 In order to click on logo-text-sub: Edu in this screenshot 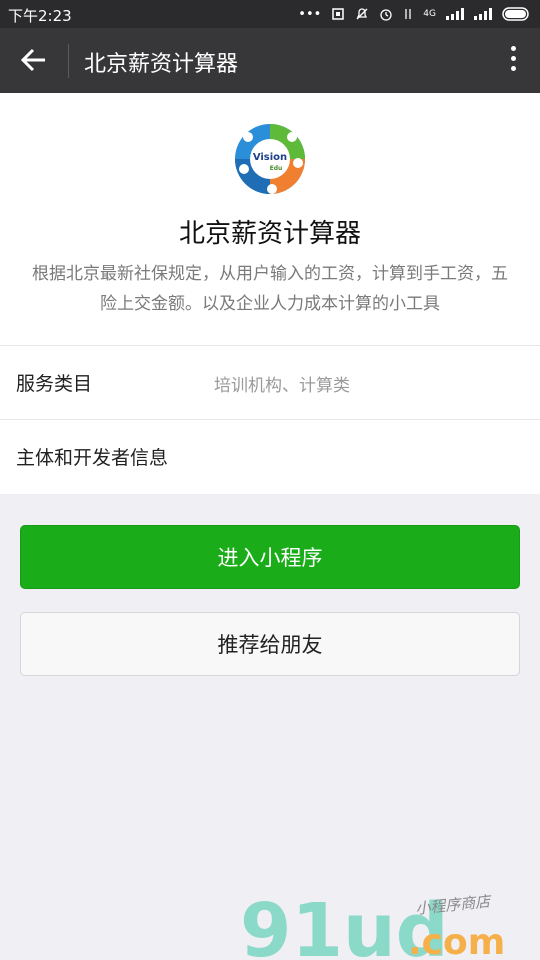, I will do `click(276, 168)`.